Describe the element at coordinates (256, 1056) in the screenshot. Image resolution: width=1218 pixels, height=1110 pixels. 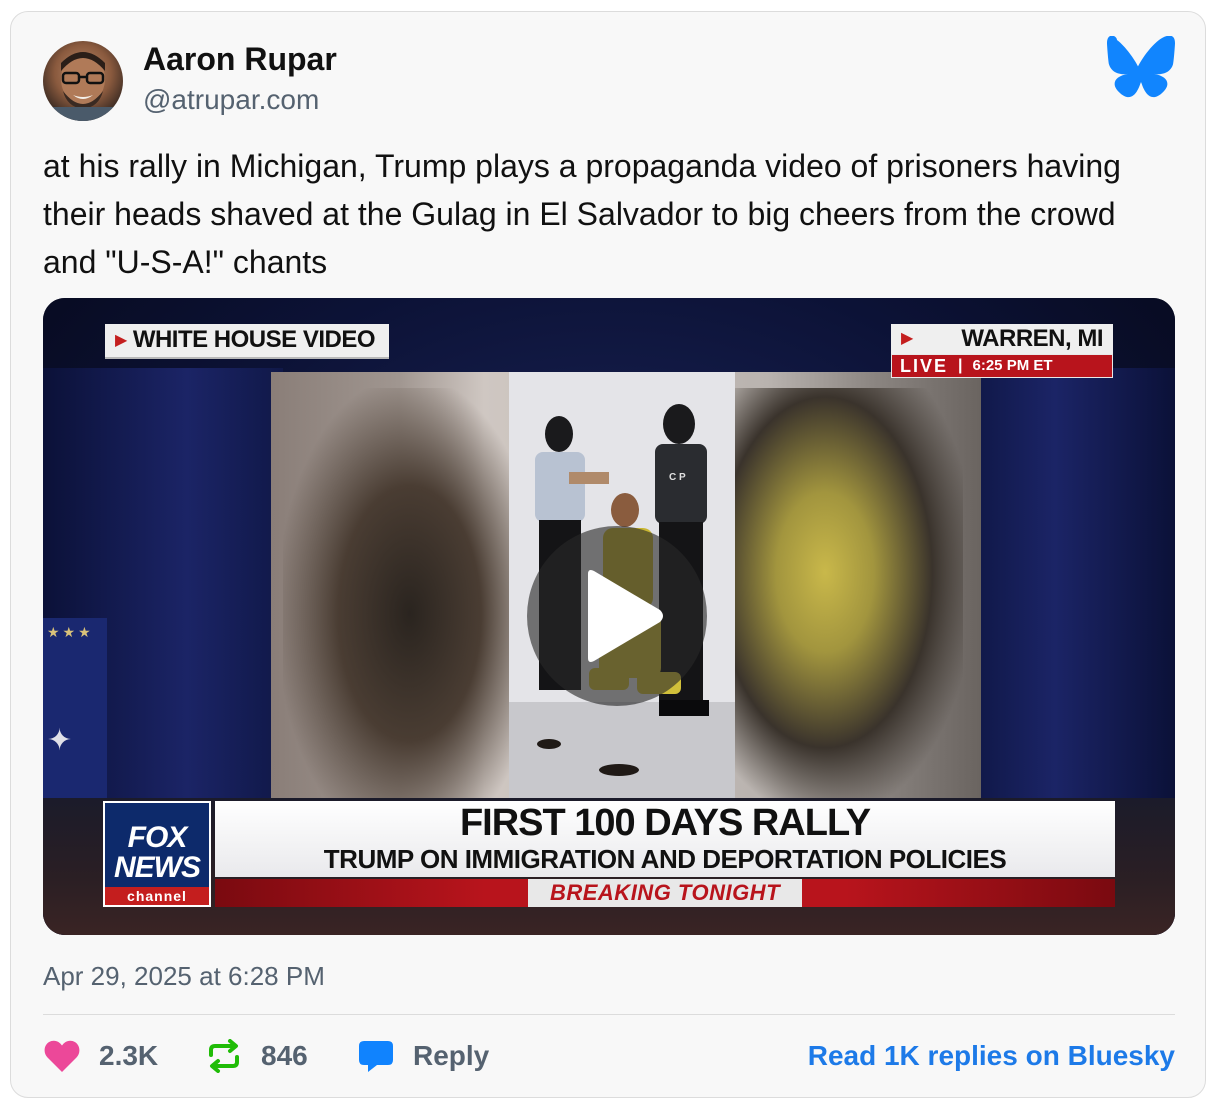
I see `repost-button: 846` at that location.